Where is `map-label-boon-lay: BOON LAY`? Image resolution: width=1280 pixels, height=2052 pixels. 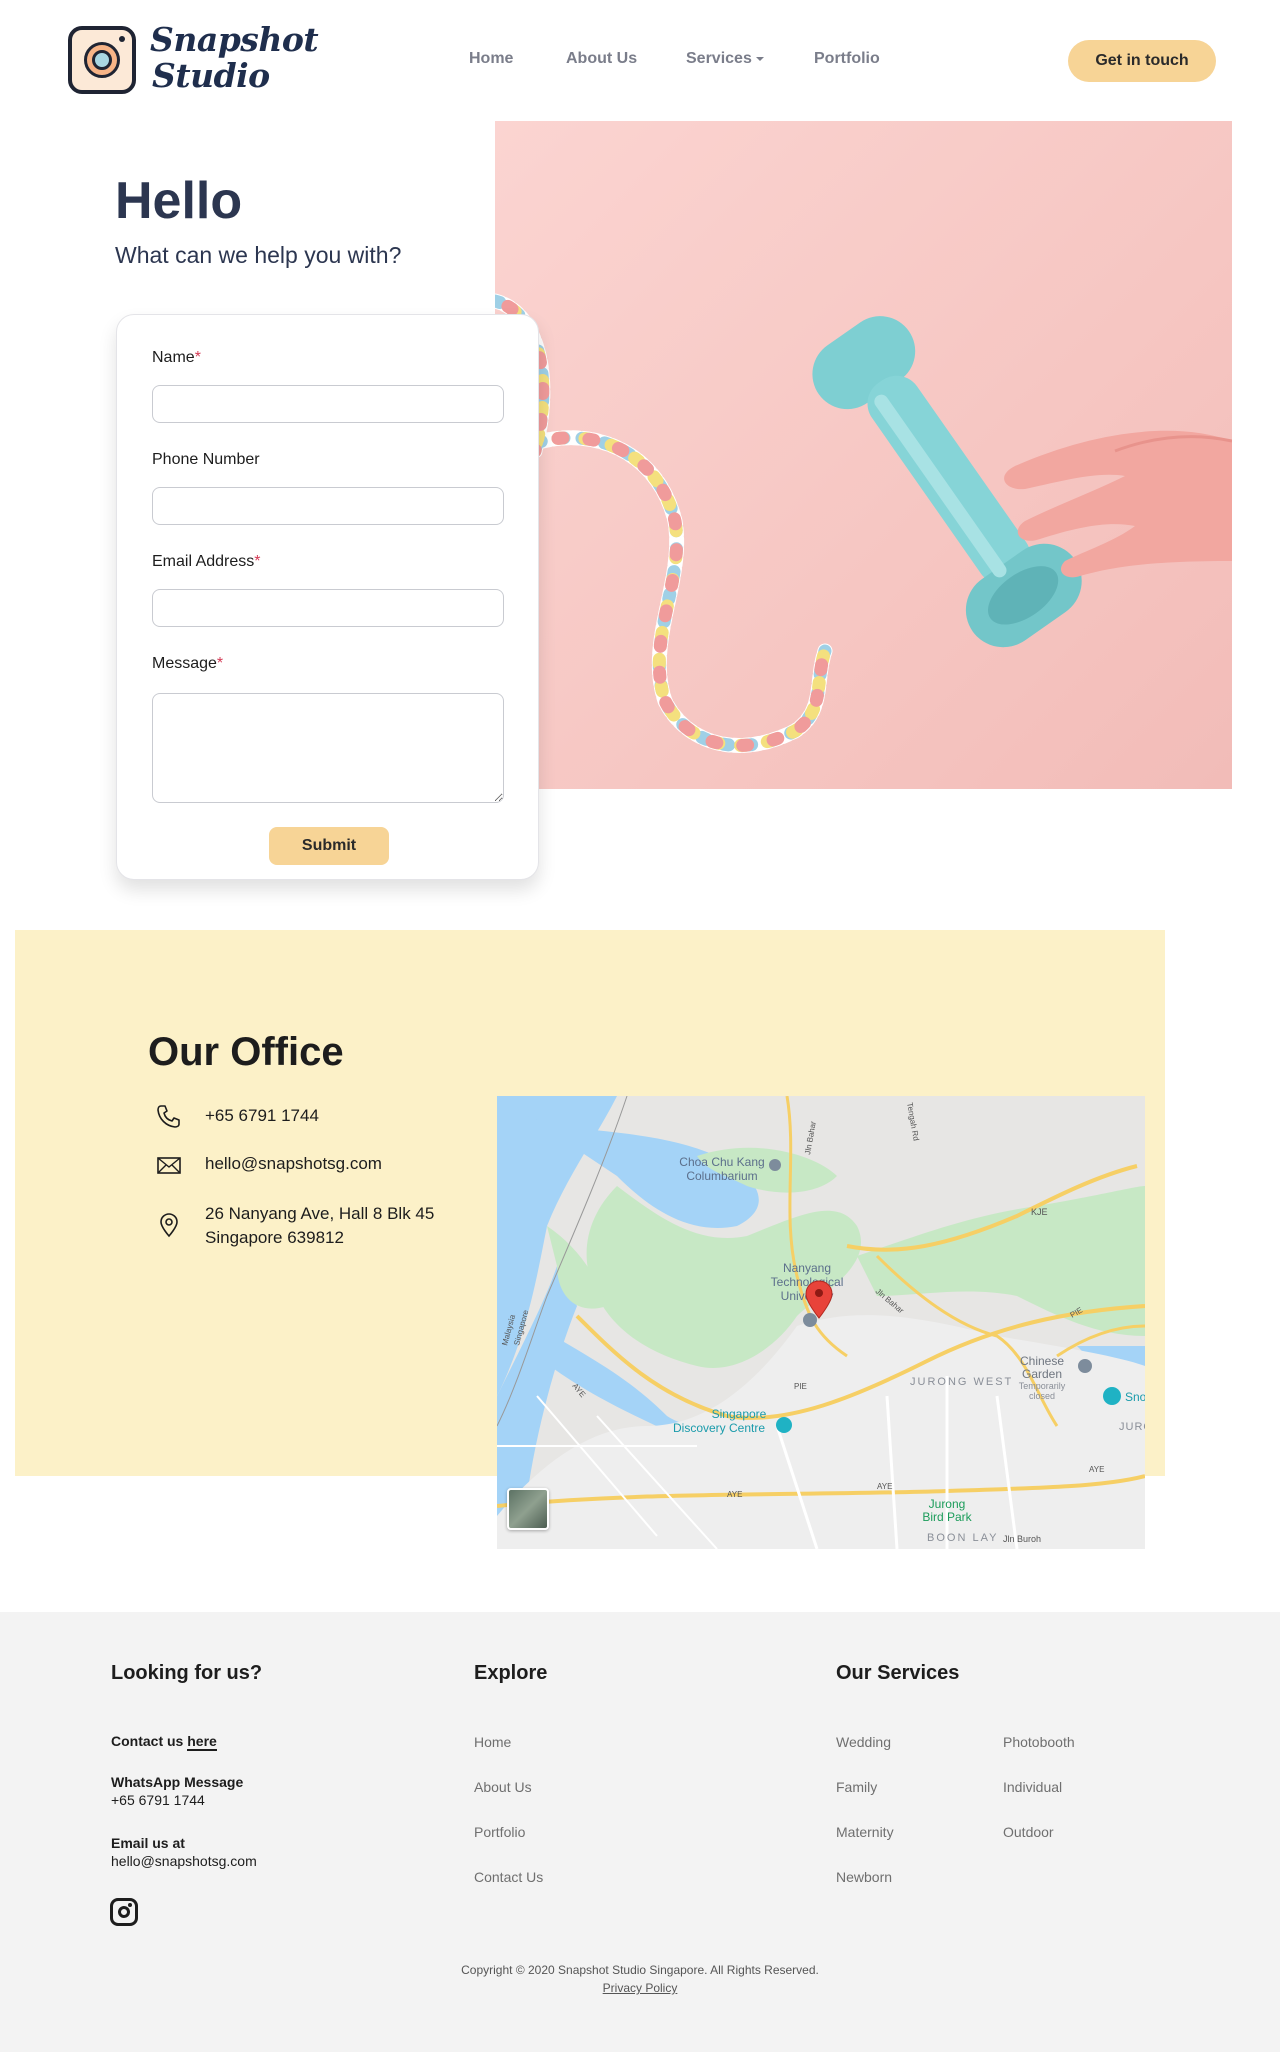 map-label-boon-lay: BOON LAY is located at coordinates (962, 1538).